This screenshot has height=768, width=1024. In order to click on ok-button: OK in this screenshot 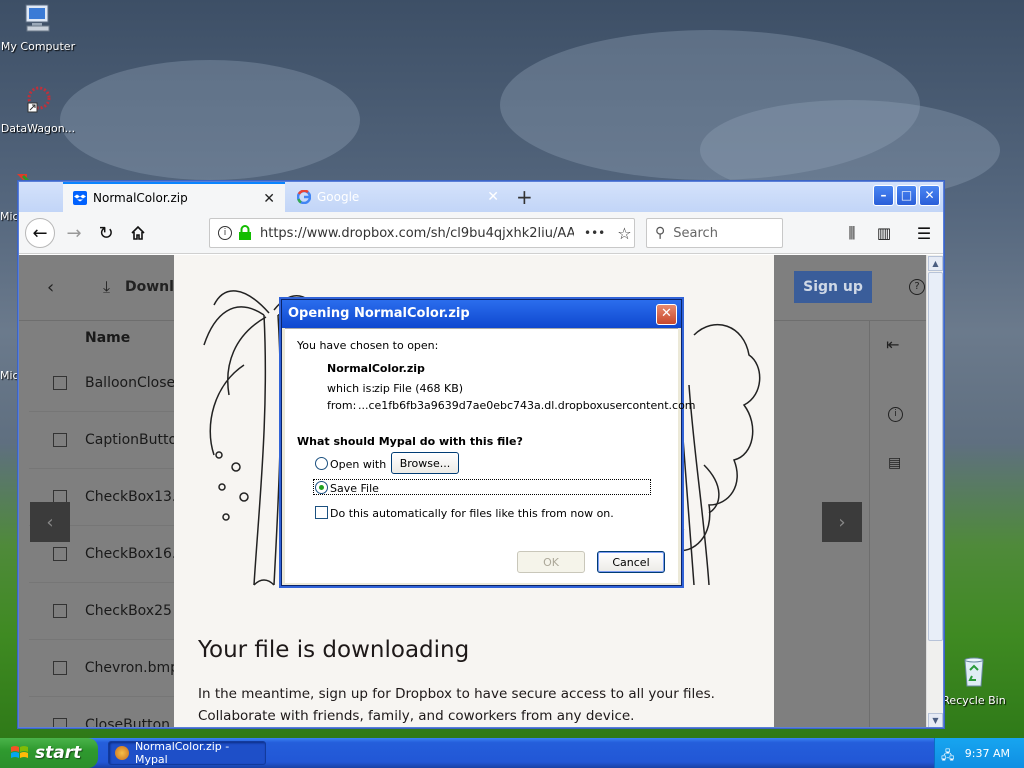, I will do `click(551, 562)`.